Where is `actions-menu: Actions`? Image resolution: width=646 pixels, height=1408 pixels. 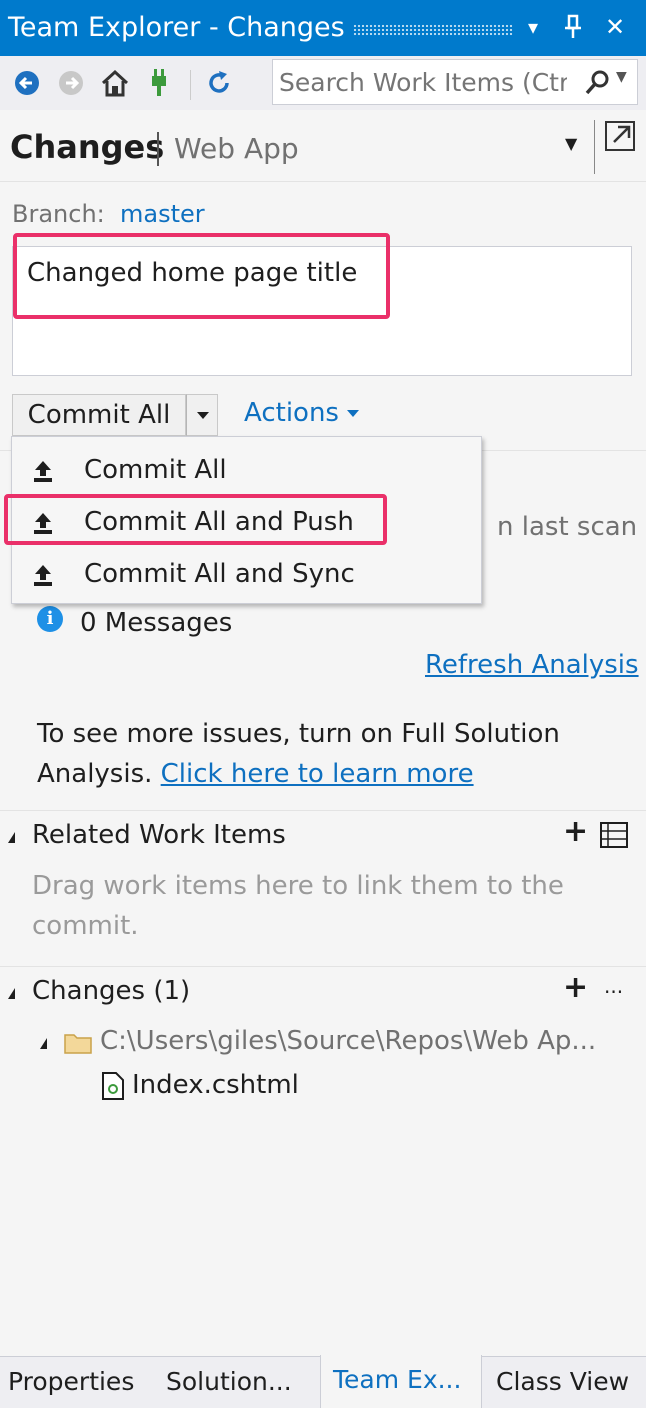 actions-menu: Actions is located at coordinates (301, 413).